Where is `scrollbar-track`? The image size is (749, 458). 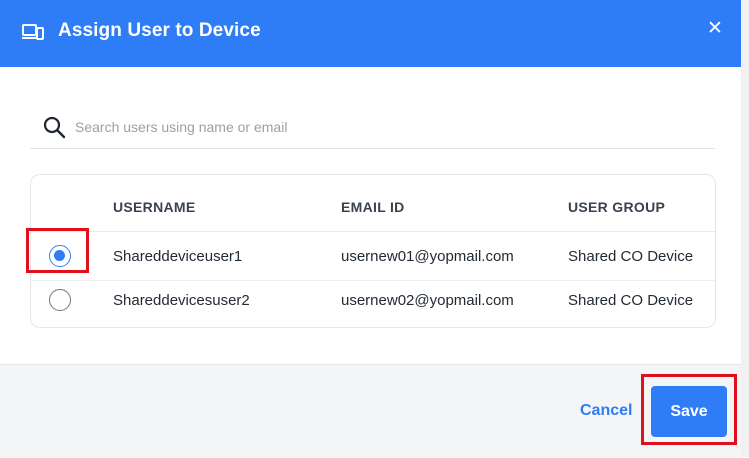
scrollbar-track is located at coordinates (745, 228).